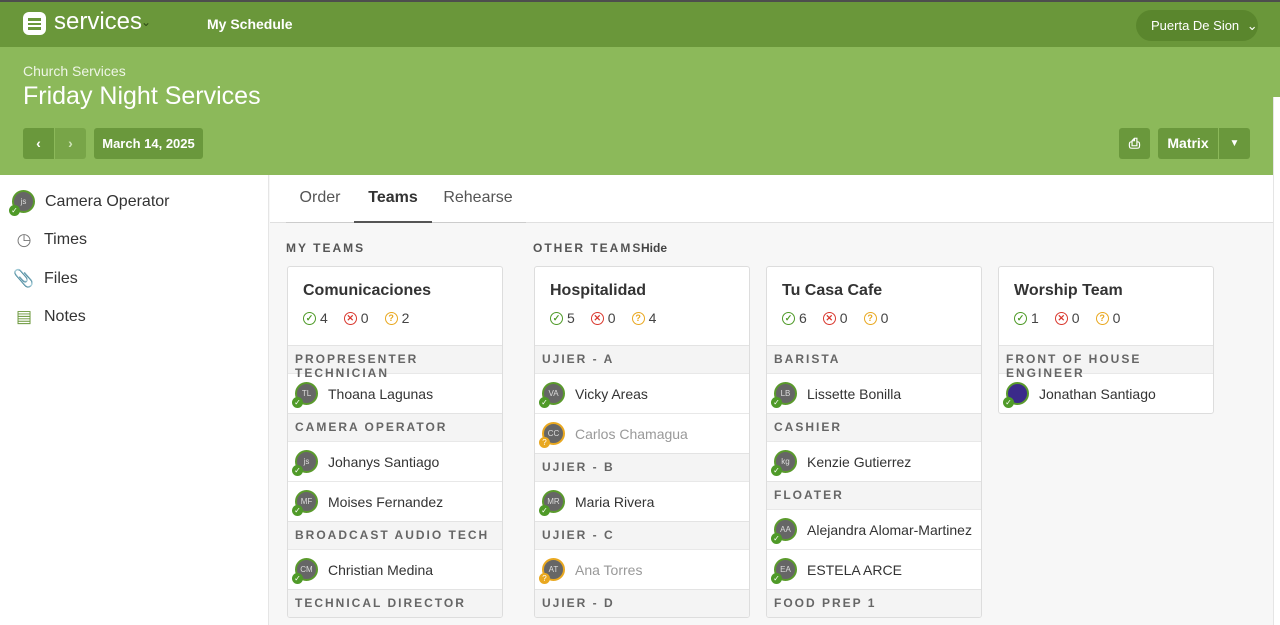 The image size is (1280, 625). I want to click on team-member-row: AA ✓ Alejandra Alomar-Martinez, so click(874, 529).